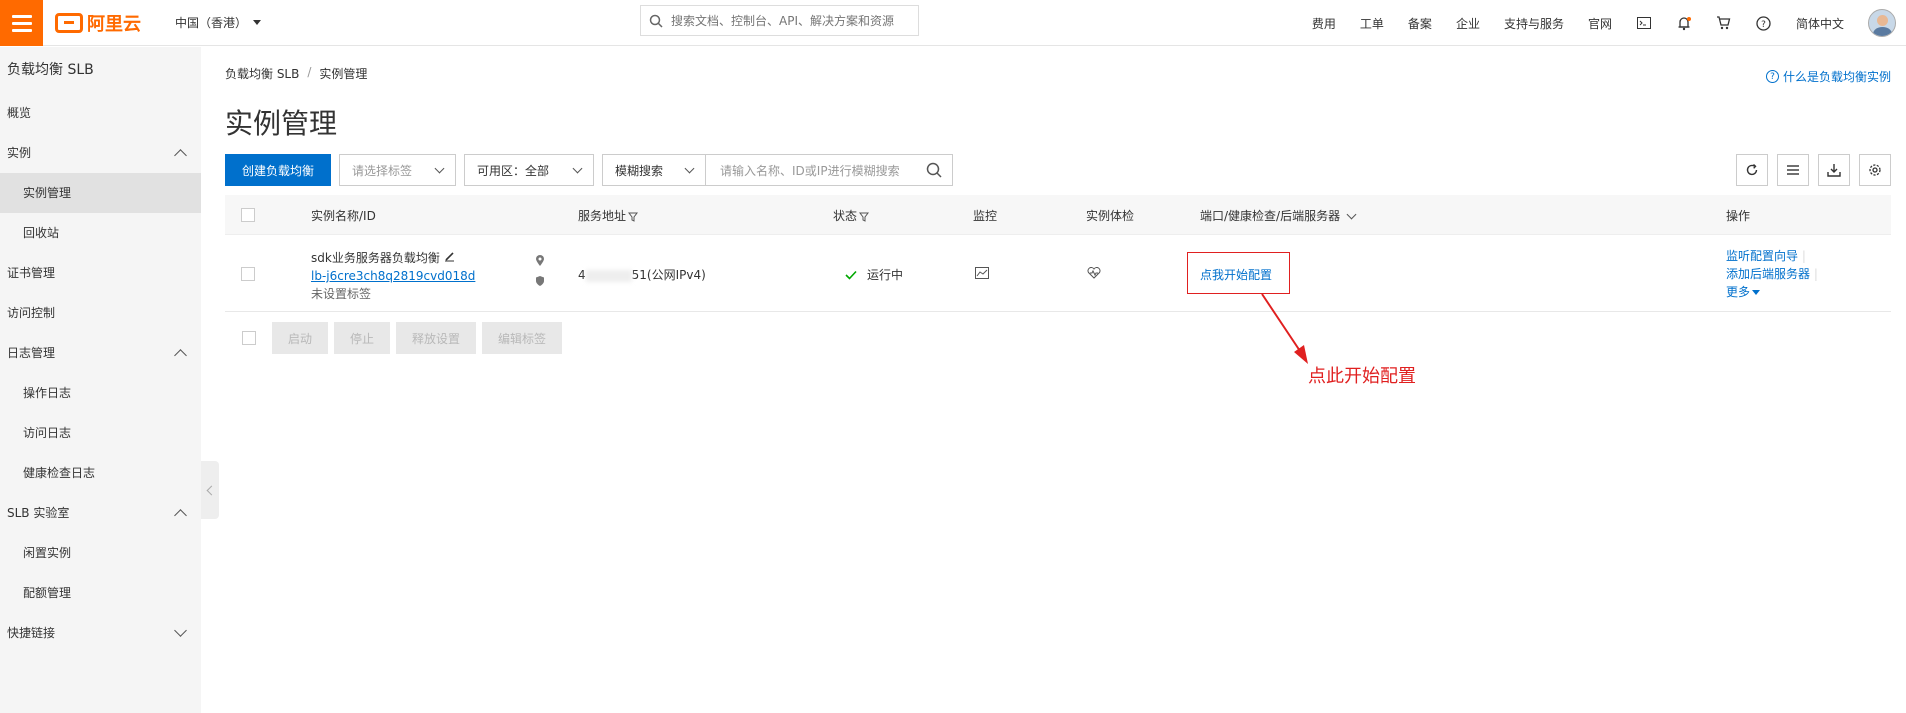 Image resolution: width=1906 pixels, height=713 pixels. What do you see at coordinates (398, 170) in the screenshot?
I see `tag-select: 请选择标签` at bounding box center [398, 170].